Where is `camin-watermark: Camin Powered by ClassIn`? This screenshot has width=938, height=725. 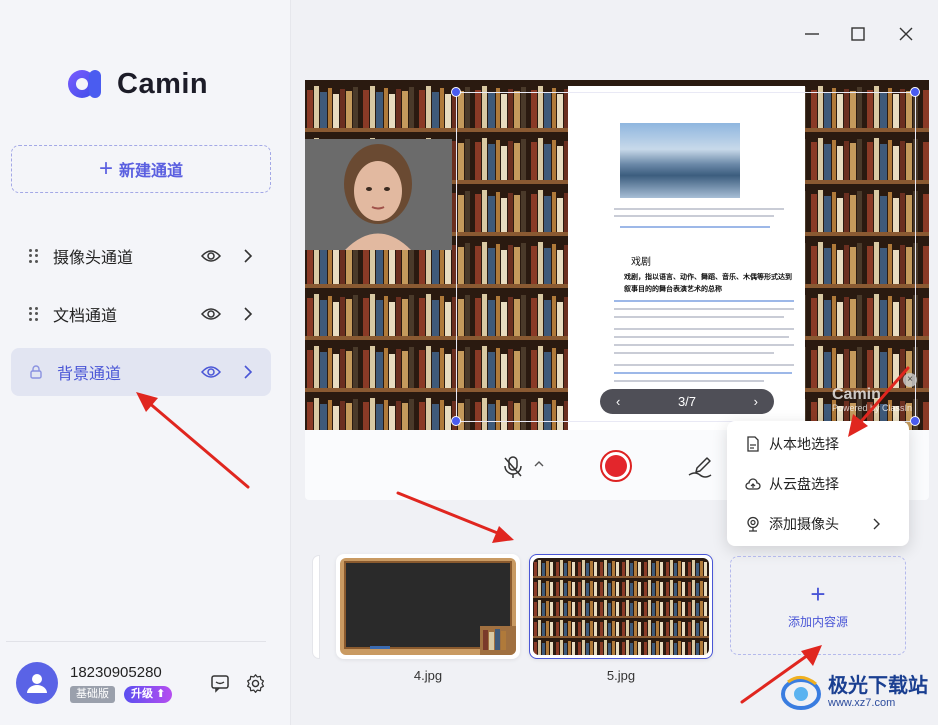 camin-watermark: Camin Powered by ClassIn is located at coordinates (872, 399).